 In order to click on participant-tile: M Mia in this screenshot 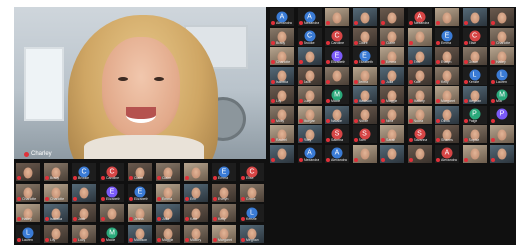, I will do `click(502, 95)`.